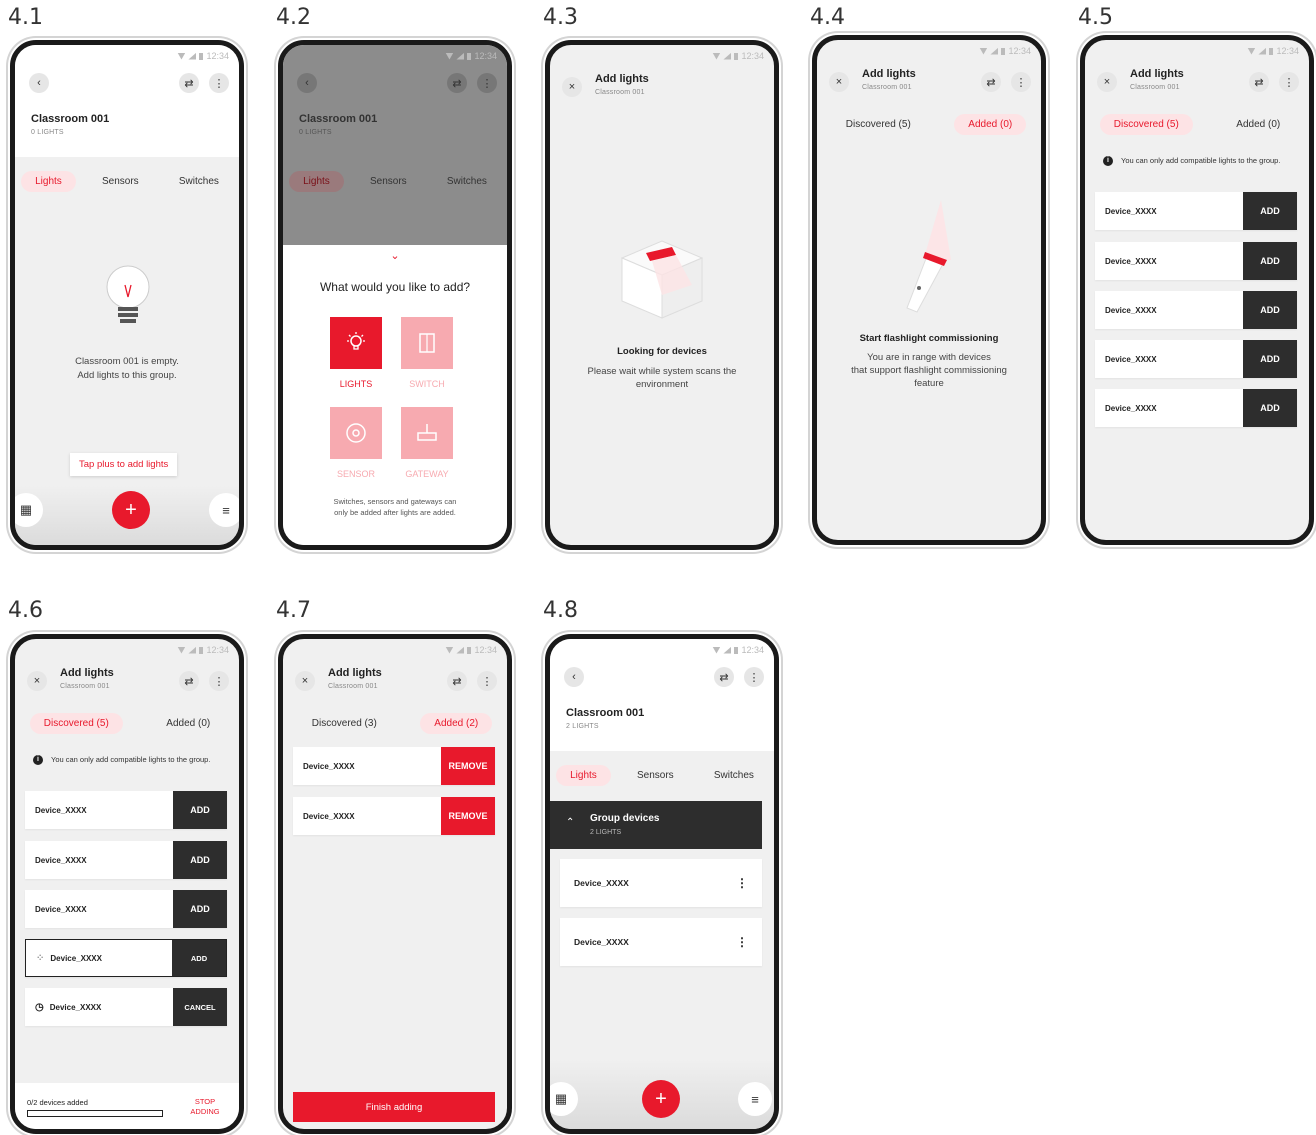  I want to click on scan-heading: Looking for devices, so click(662, 351).